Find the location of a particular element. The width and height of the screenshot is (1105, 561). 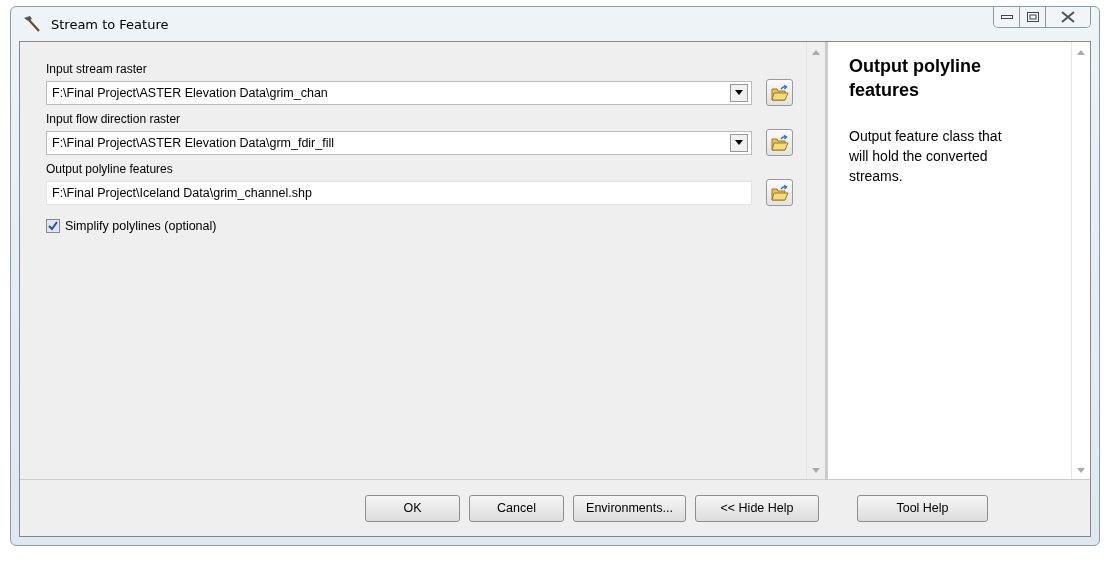

dropdown-field: F:\Final Project\ASTER Elevation Data\grm_fdir_fill is located at coordinates (399, 142).